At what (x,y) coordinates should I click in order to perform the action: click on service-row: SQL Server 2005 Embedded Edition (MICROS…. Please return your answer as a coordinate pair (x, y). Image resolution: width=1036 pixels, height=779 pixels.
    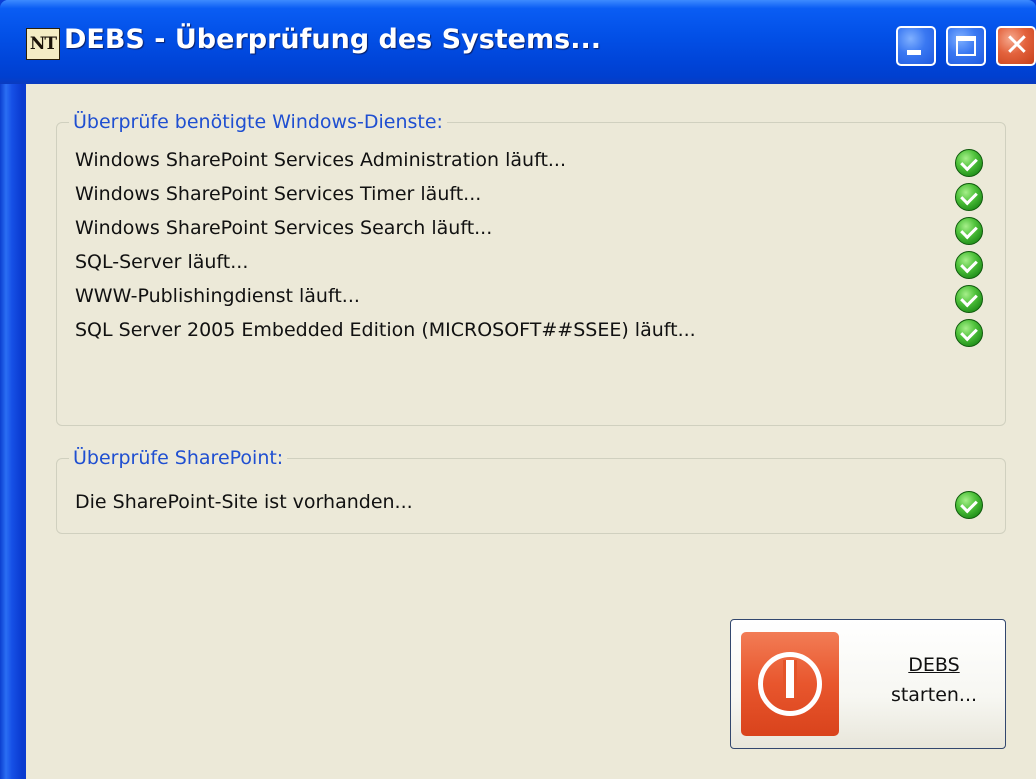
    Looking at the image, I should click on (535, 332).